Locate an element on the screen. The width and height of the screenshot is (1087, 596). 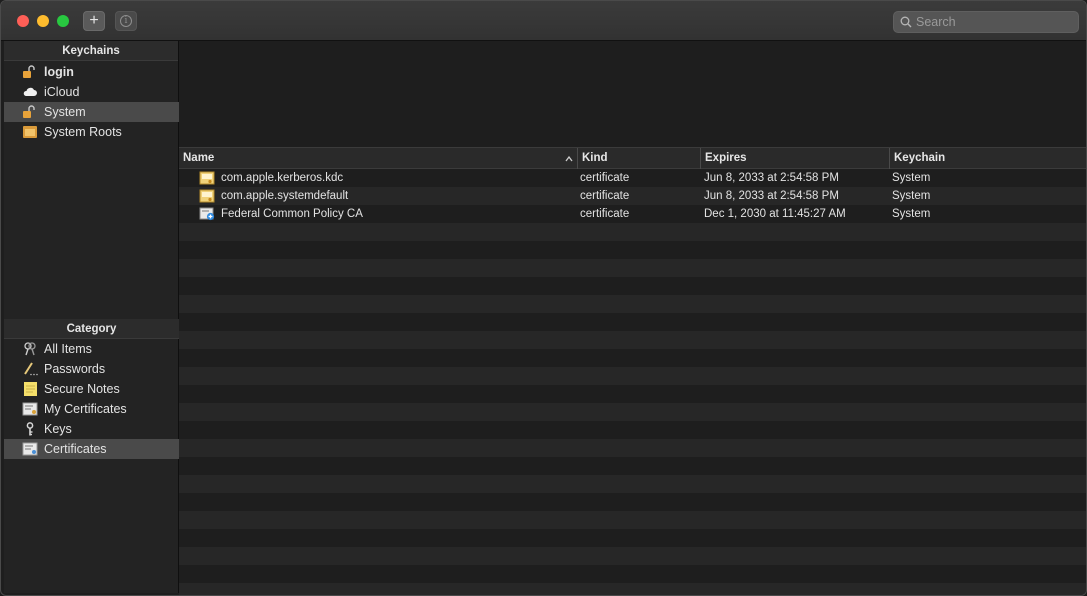
sidebar-item-label: Certificates is located at coordinates (75, 449).